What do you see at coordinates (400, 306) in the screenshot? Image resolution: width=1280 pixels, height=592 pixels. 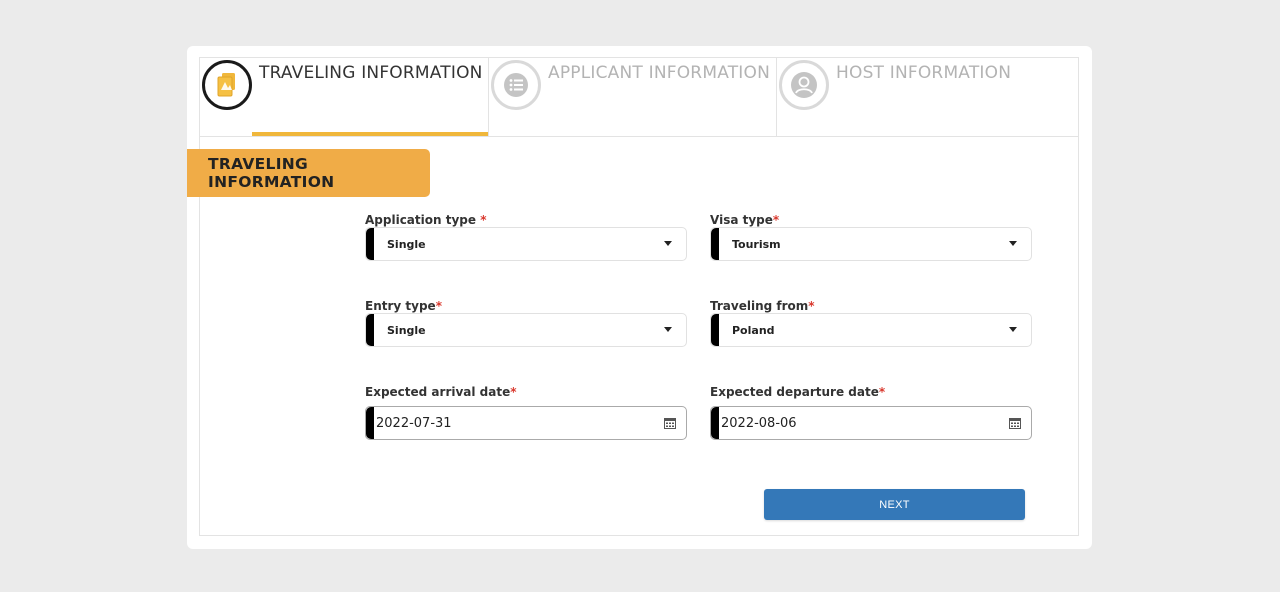 I see `field-label: Entry type` at bounding box center [400, 306].